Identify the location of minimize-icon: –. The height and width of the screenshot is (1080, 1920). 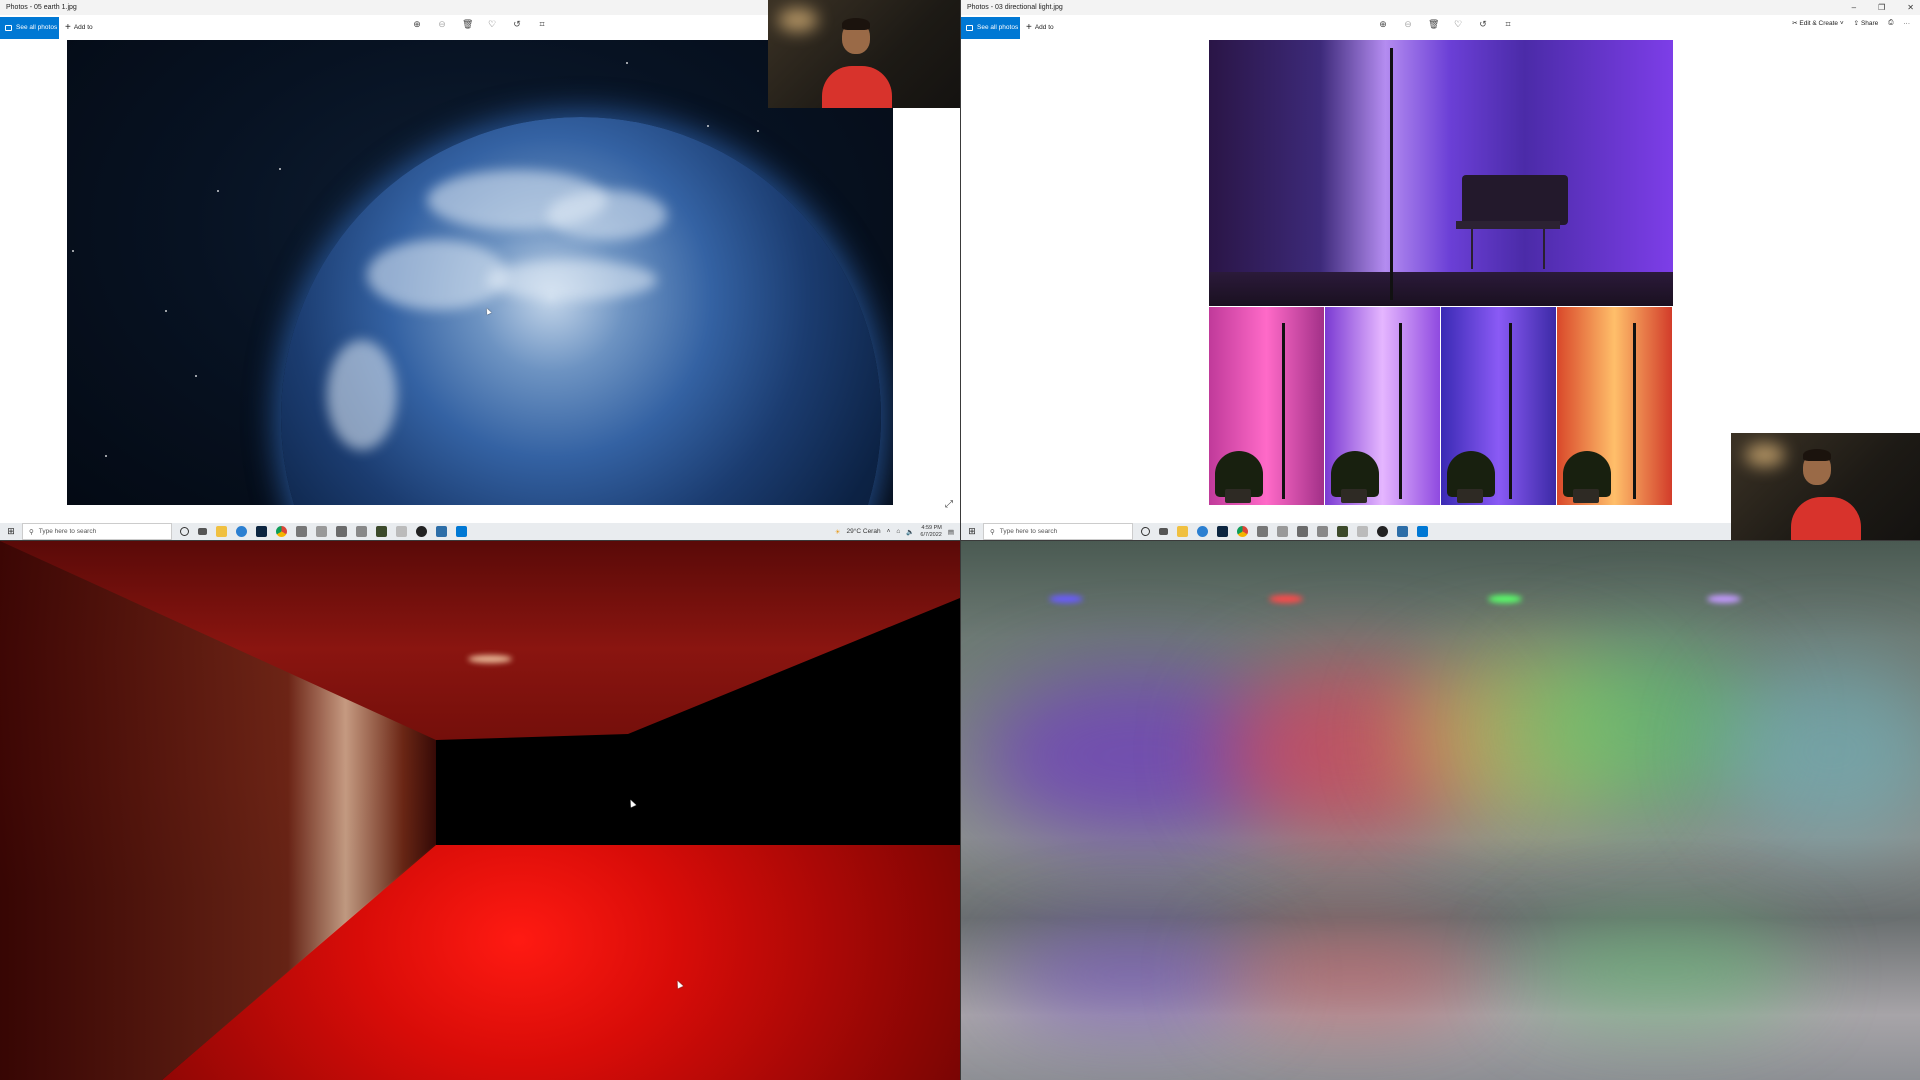
(1854, 7).